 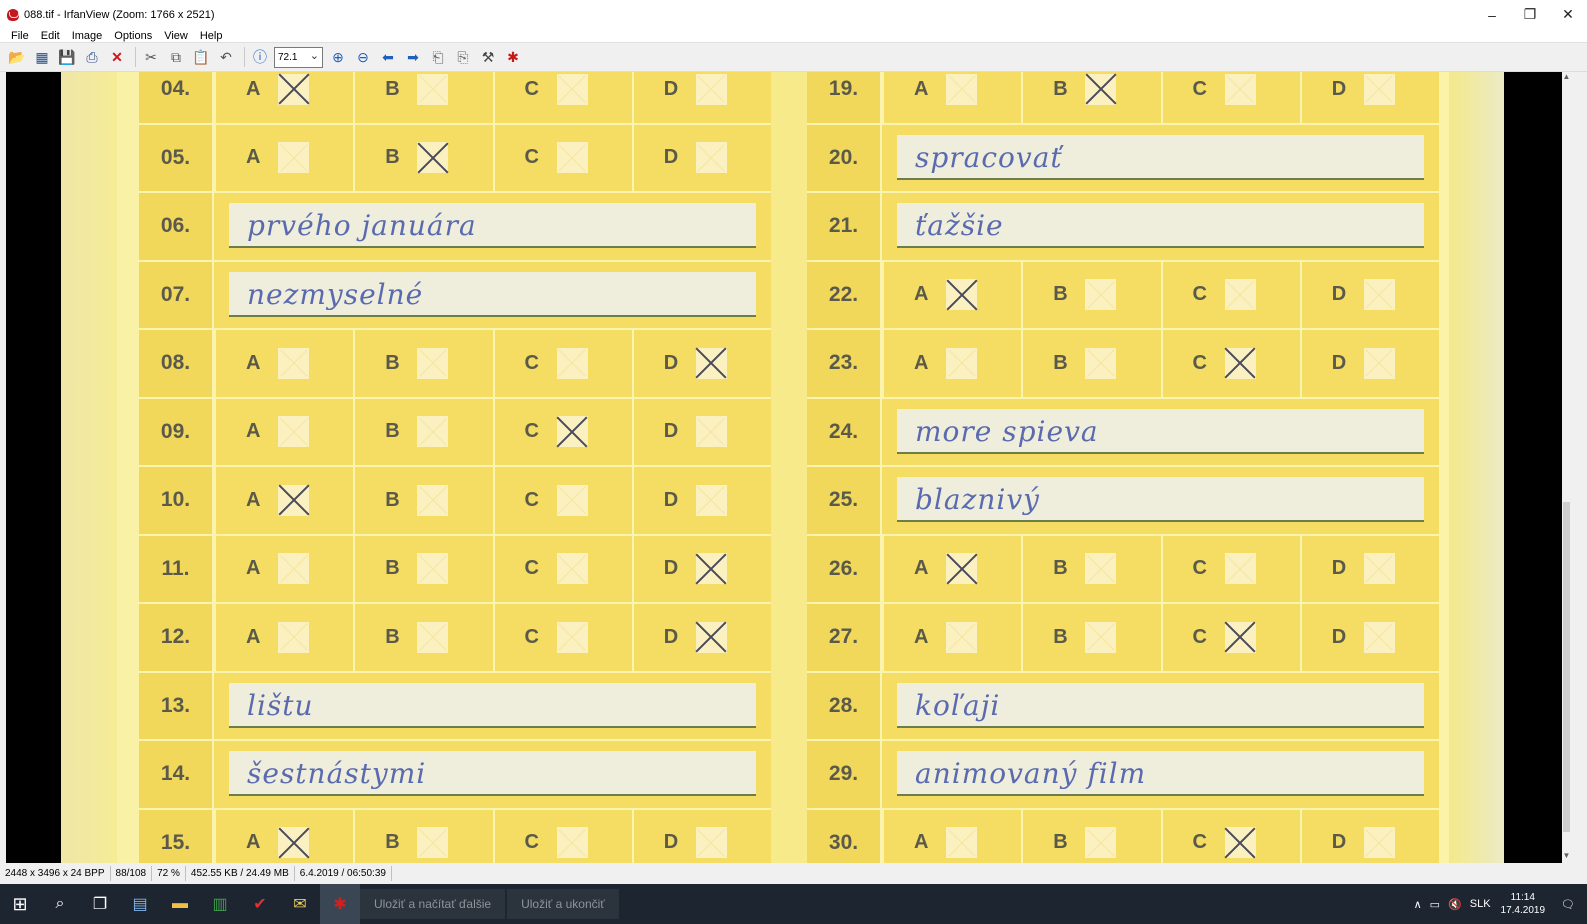 What do you see at coordinates (488, 57) in the screenshot?
I see `properties-icon: ⚒` at bounding box center [488, 57].